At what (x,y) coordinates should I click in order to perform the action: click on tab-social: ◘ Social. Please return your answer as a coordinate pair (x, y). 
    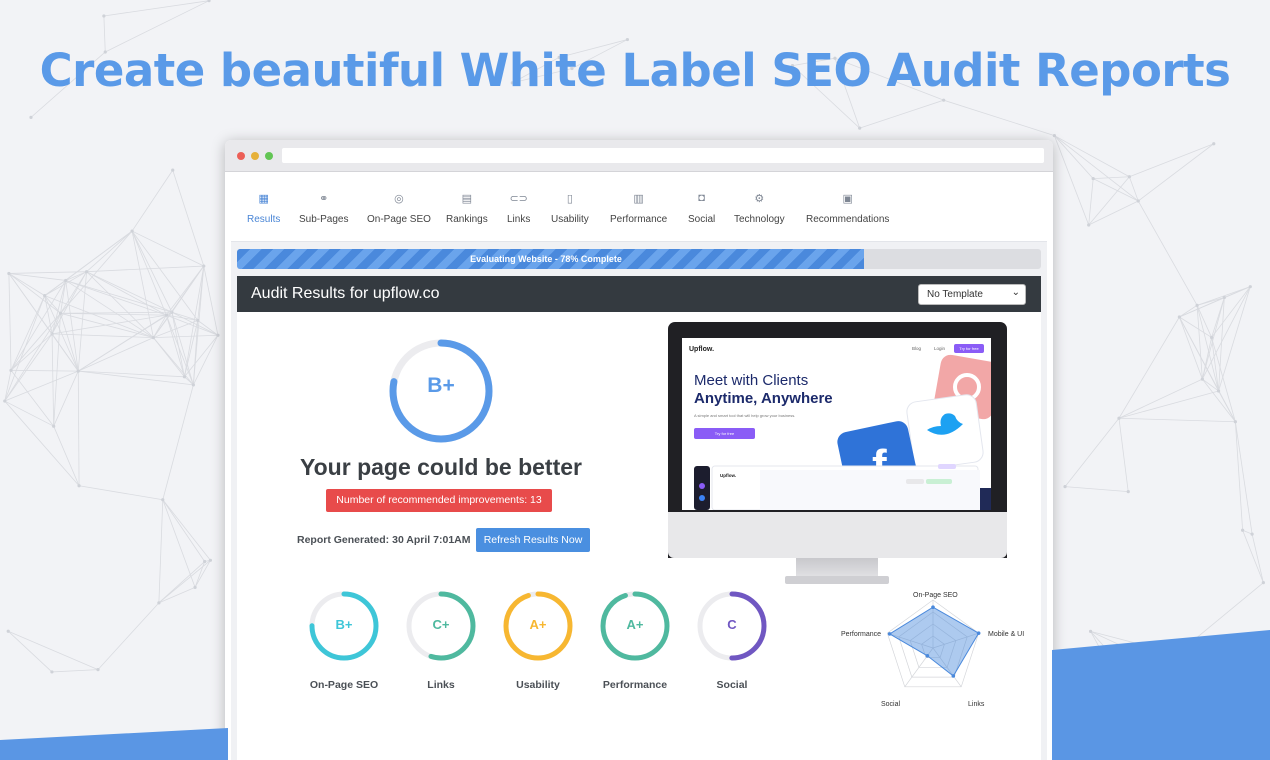
    Looking at the image, I should click on (701, 208).